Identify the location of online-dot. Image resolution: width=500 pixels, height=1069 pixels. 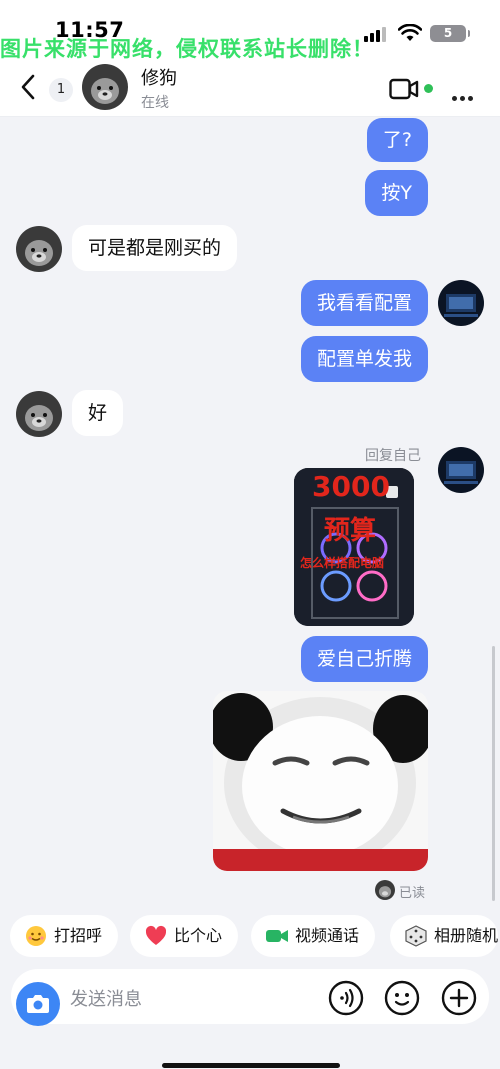
(428, 88).